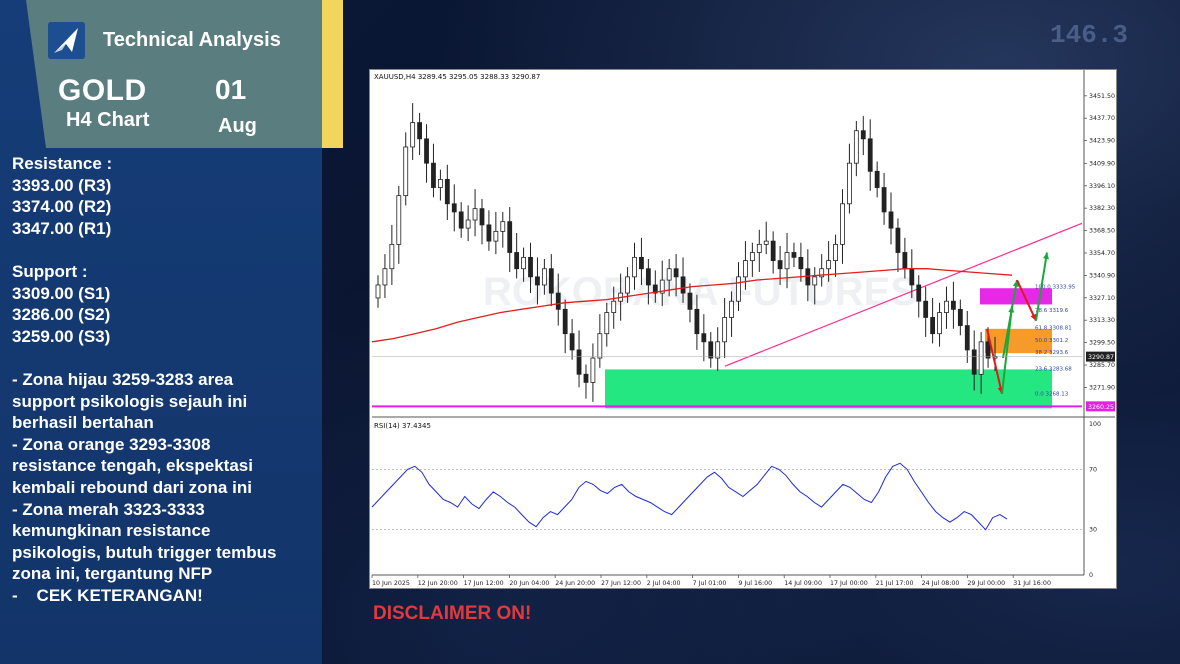  What do you see at coordinates (621, 583) in the screenshot?
I see `date-tick-label: 27 Jun 12:00` at bounding box center [621, 583].